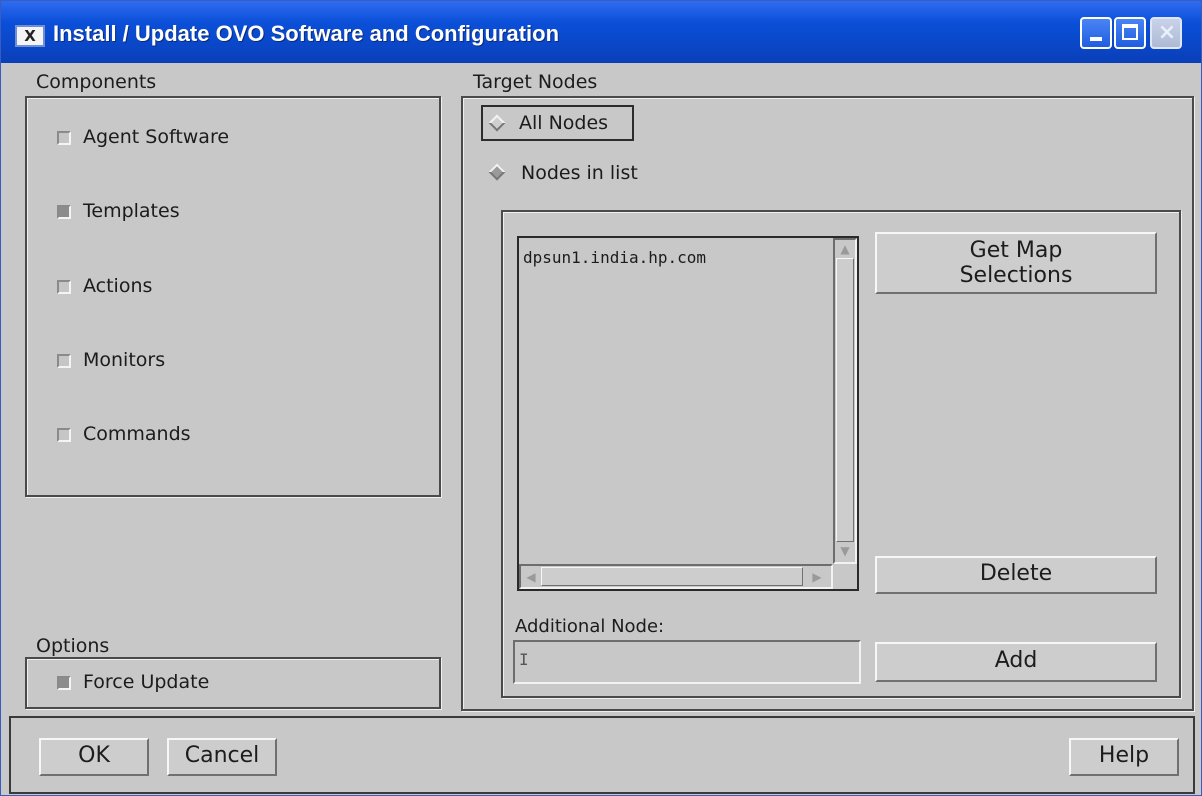  I want to click on help-button: Help, so click(1124, 757).